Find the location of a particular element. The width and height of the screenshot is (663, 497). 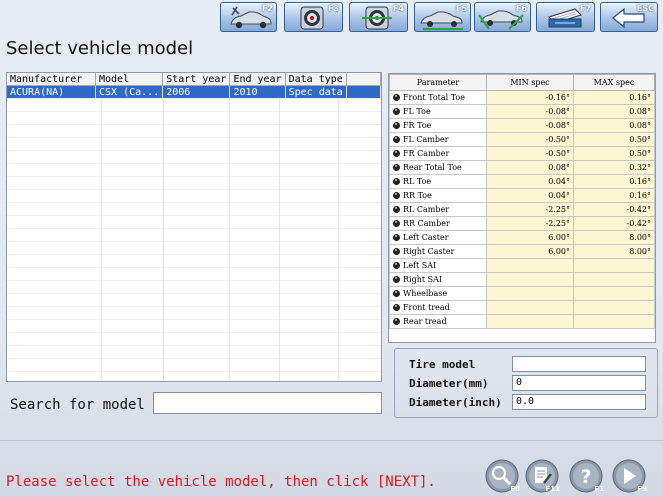

adjust-target-button: F4 is located at coordinates (378, 17).